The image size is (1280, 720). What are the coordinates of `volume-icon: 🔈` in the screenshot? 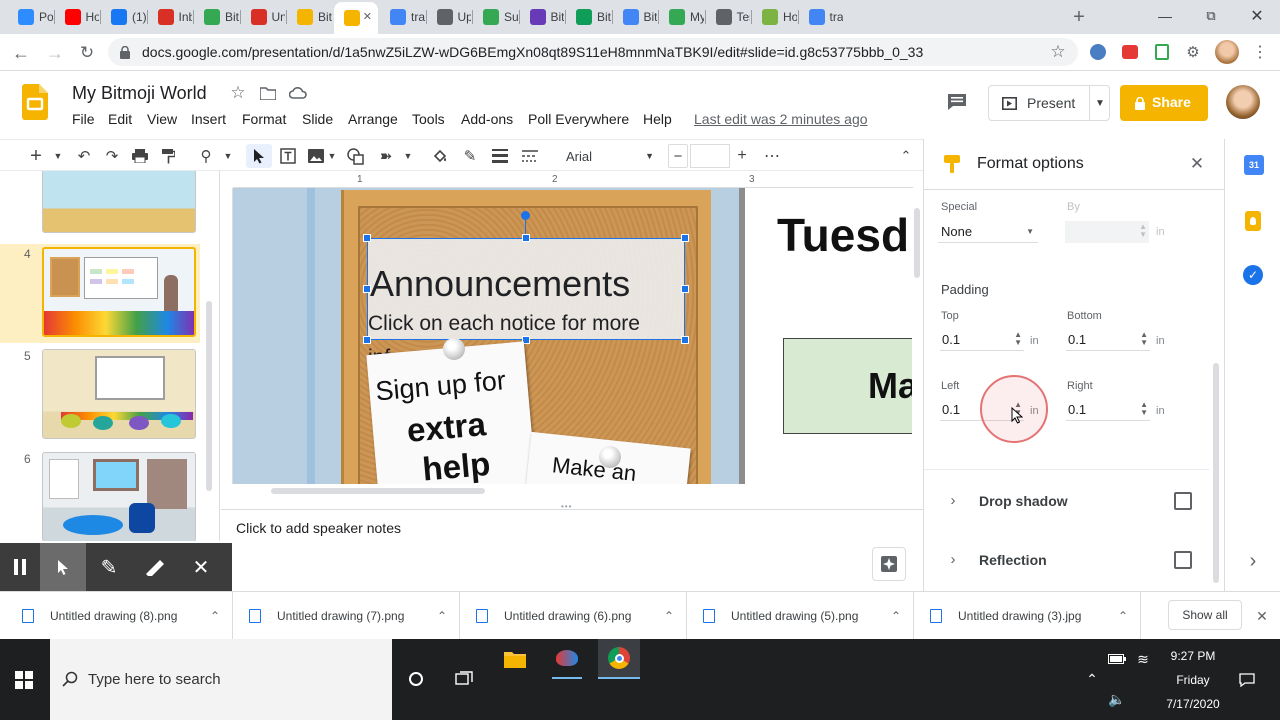 It's located at (1117, 699).